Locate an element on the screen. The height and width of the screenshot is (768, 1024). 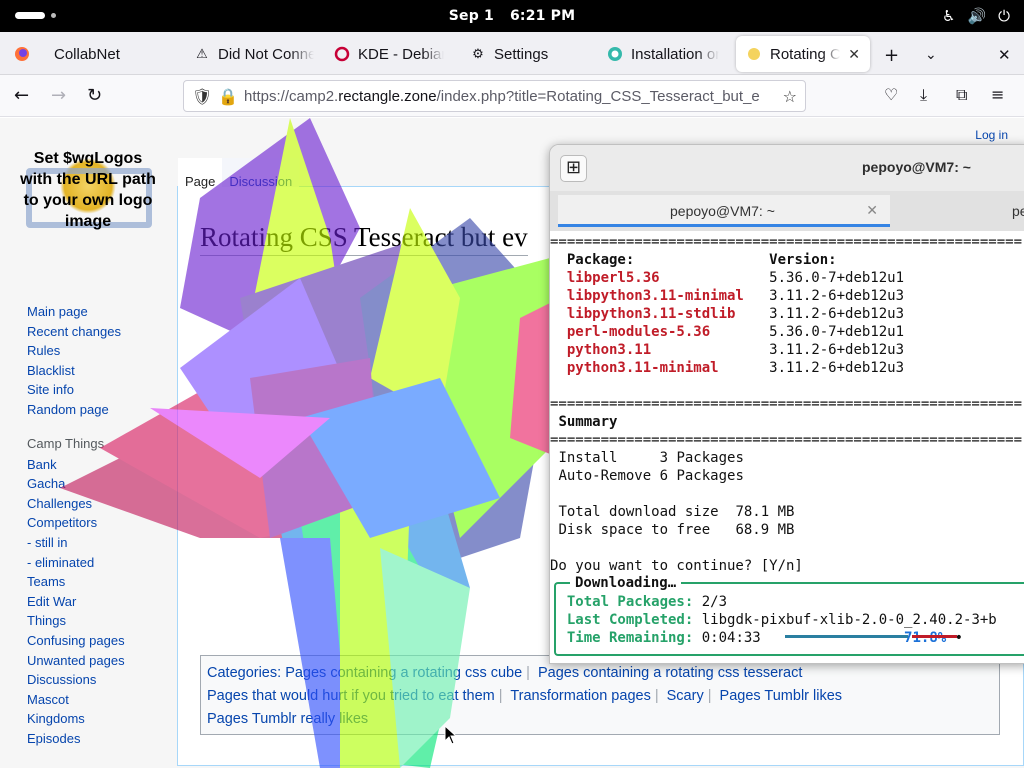
sidebar-item-unwanted-pages: Unwanted pages is located at coordinates (76, 663).